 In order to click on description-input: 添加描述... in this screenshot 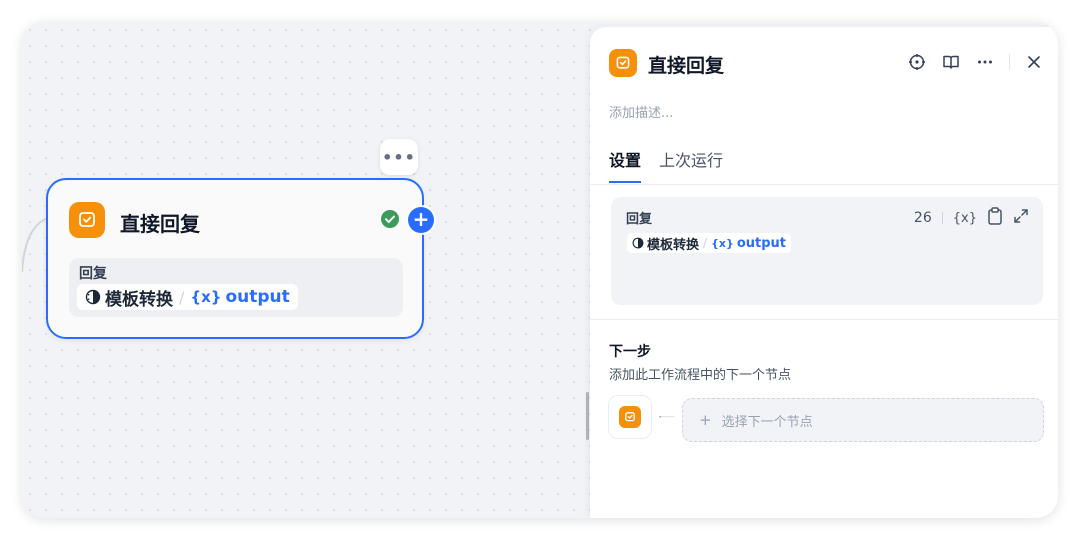, I will do `click(641, 111)`.